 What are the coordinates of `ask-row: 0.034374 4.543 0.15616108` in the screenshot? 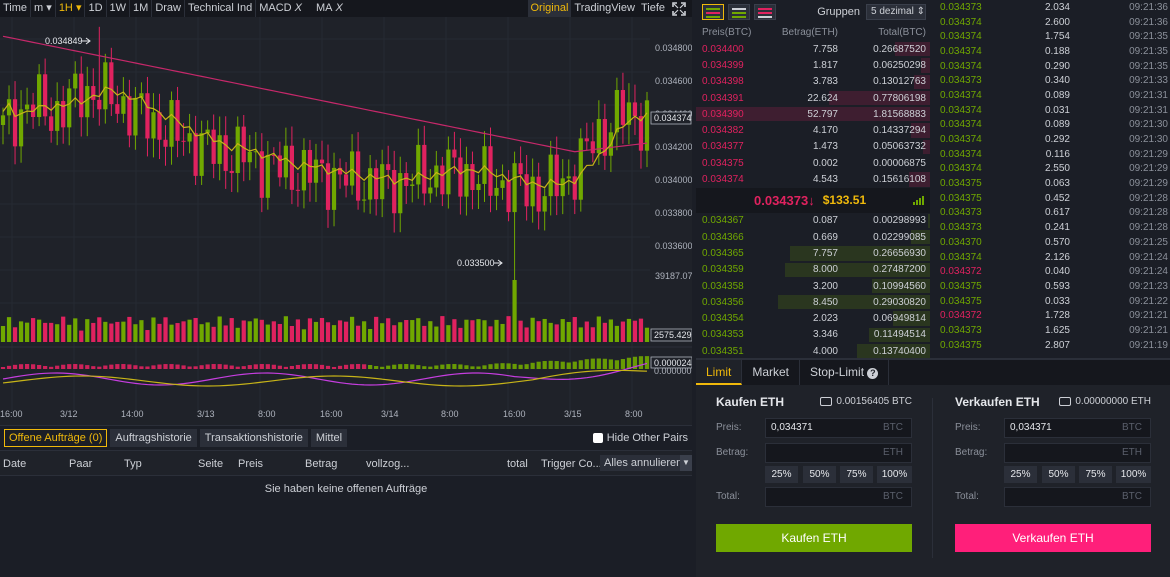 It's located at (813, 179).